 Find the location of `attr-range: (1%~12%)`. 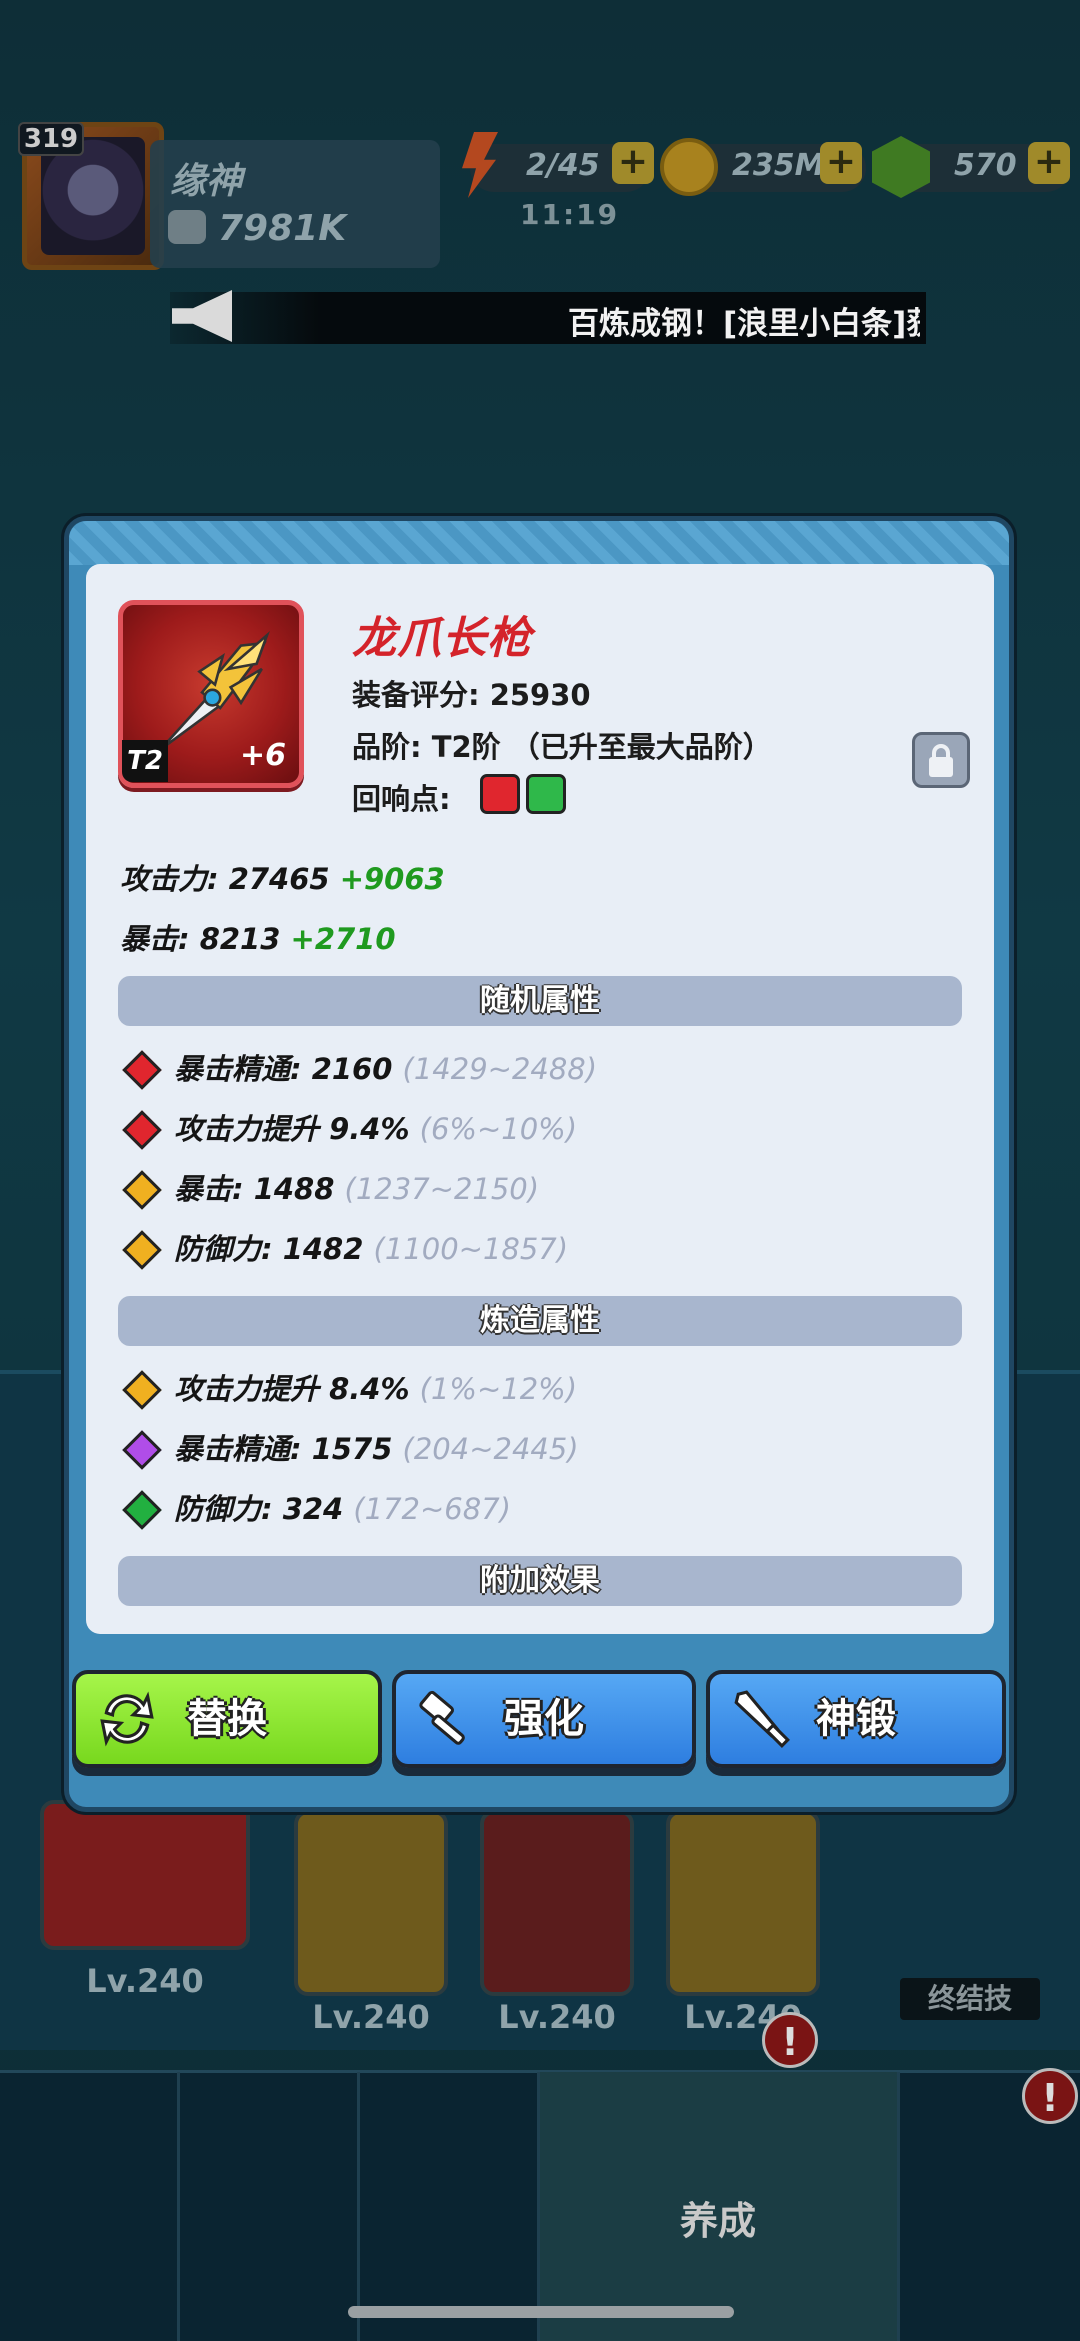

attr-range: (1%~12%) is located at coordinates (498, 1389).